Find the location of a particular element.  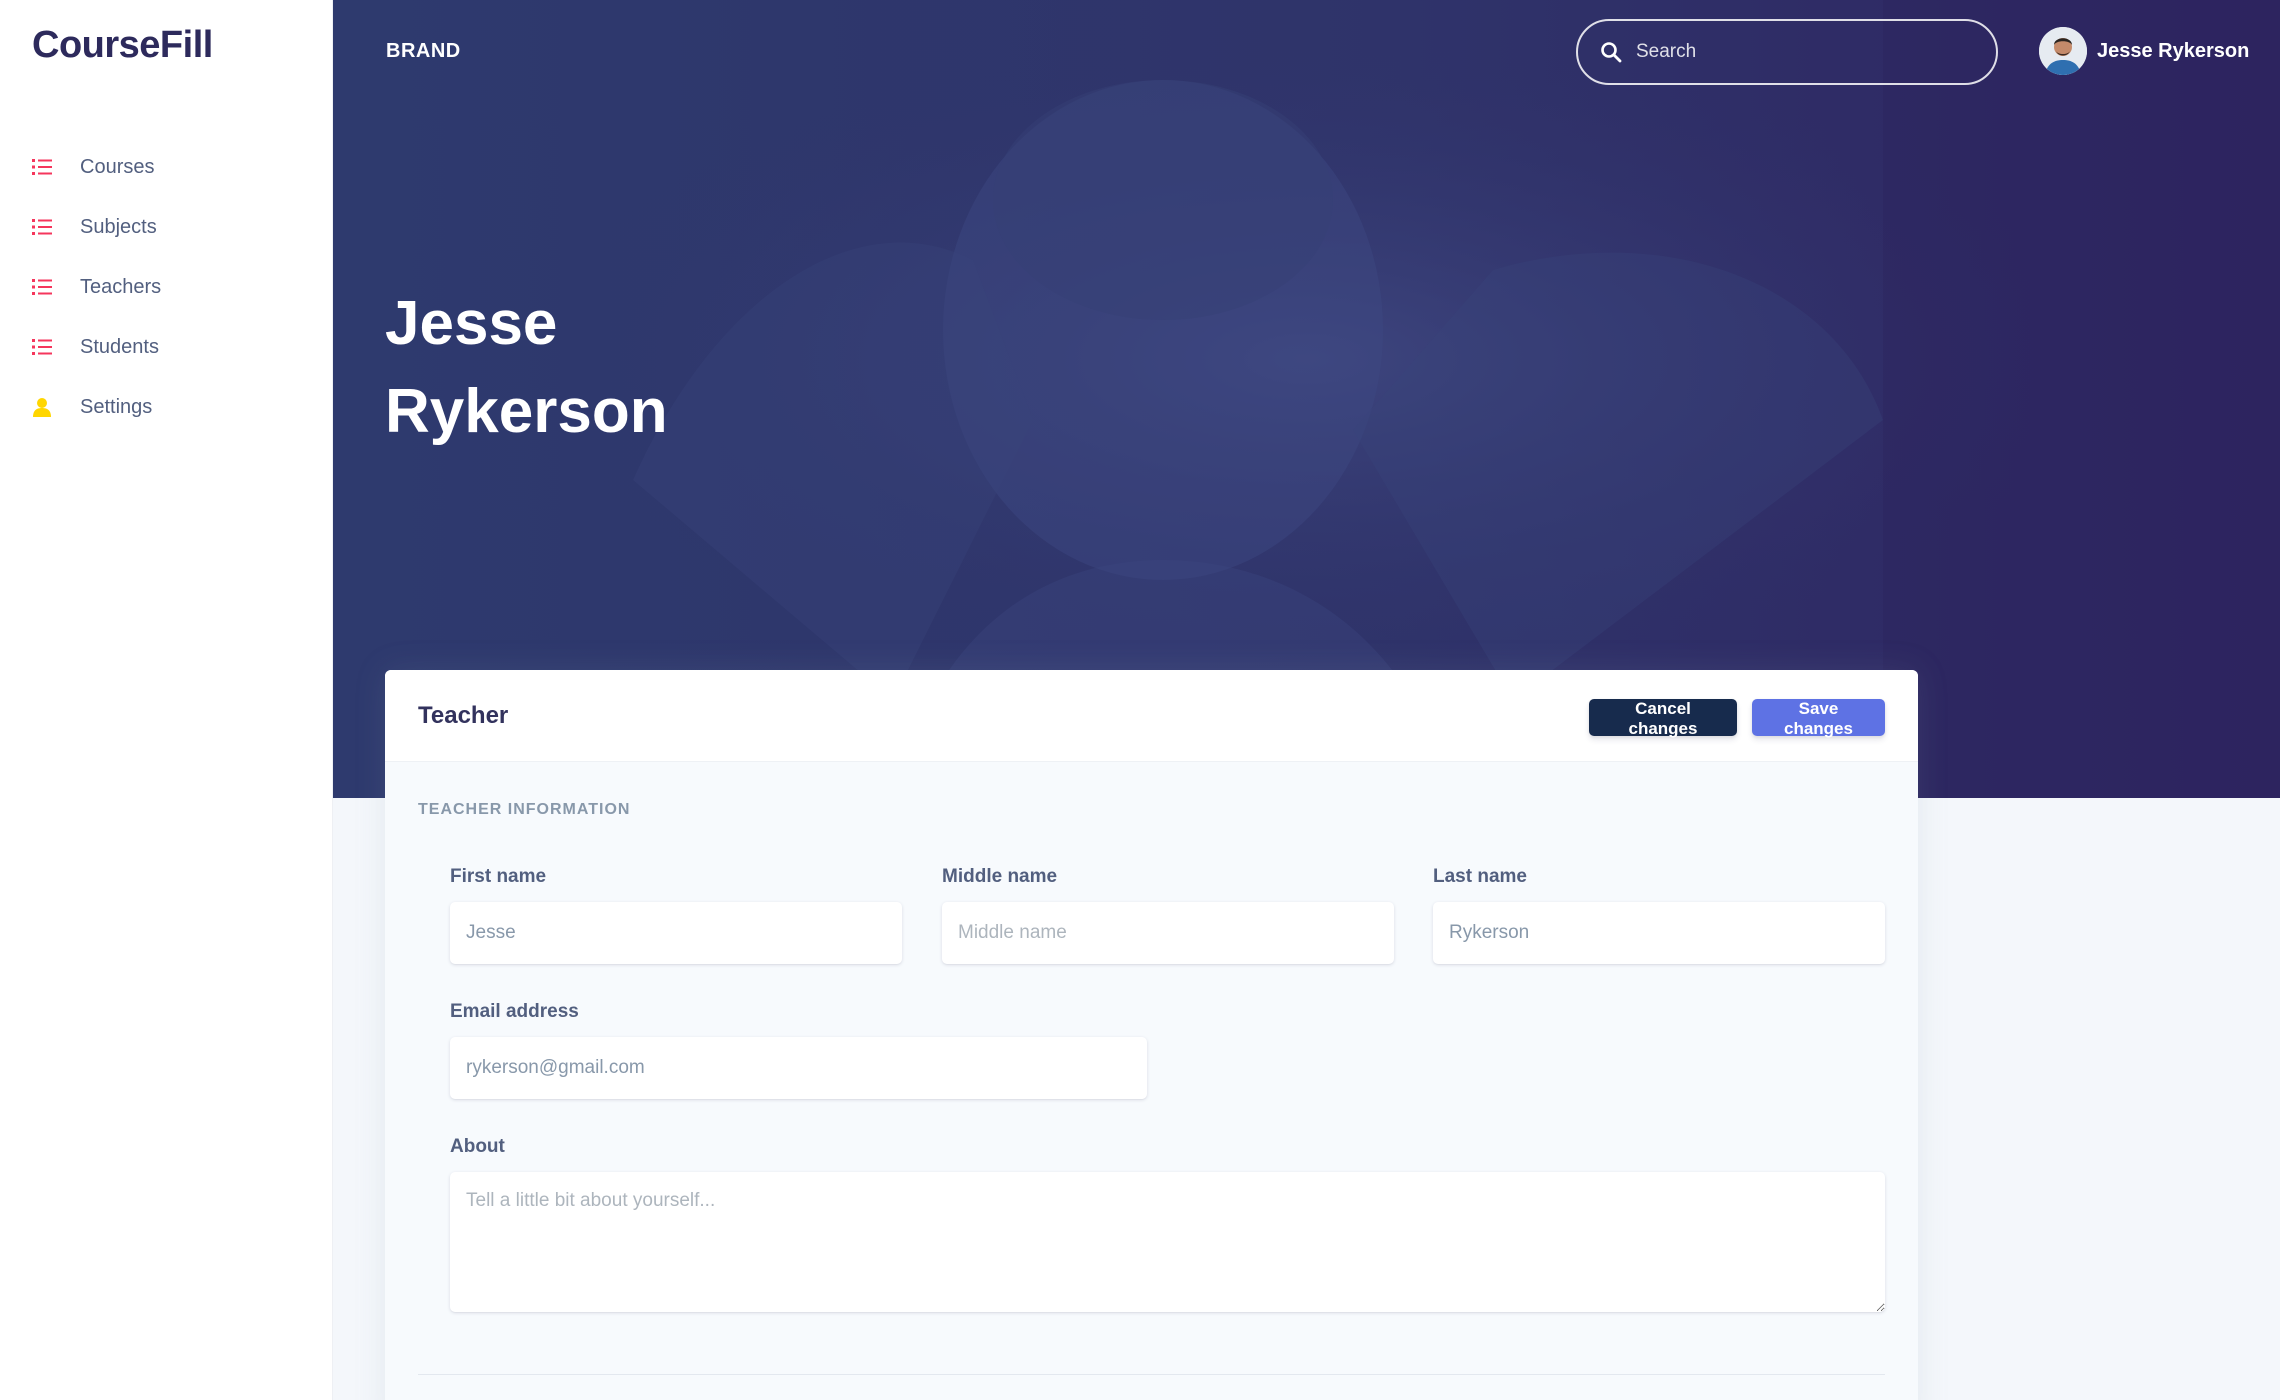

sidebar-item-teachers: Teachers is located at coordinates (96, 287).